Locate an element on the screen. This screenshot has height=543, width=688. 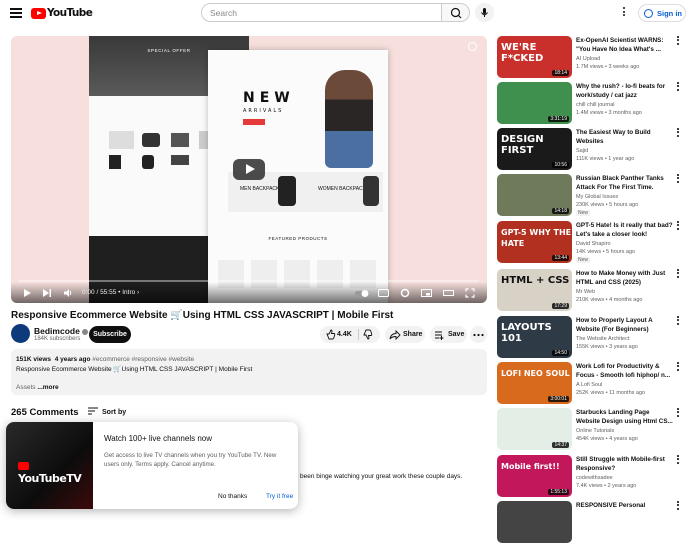
video-thumbnail is located at coordinates (534, 522).